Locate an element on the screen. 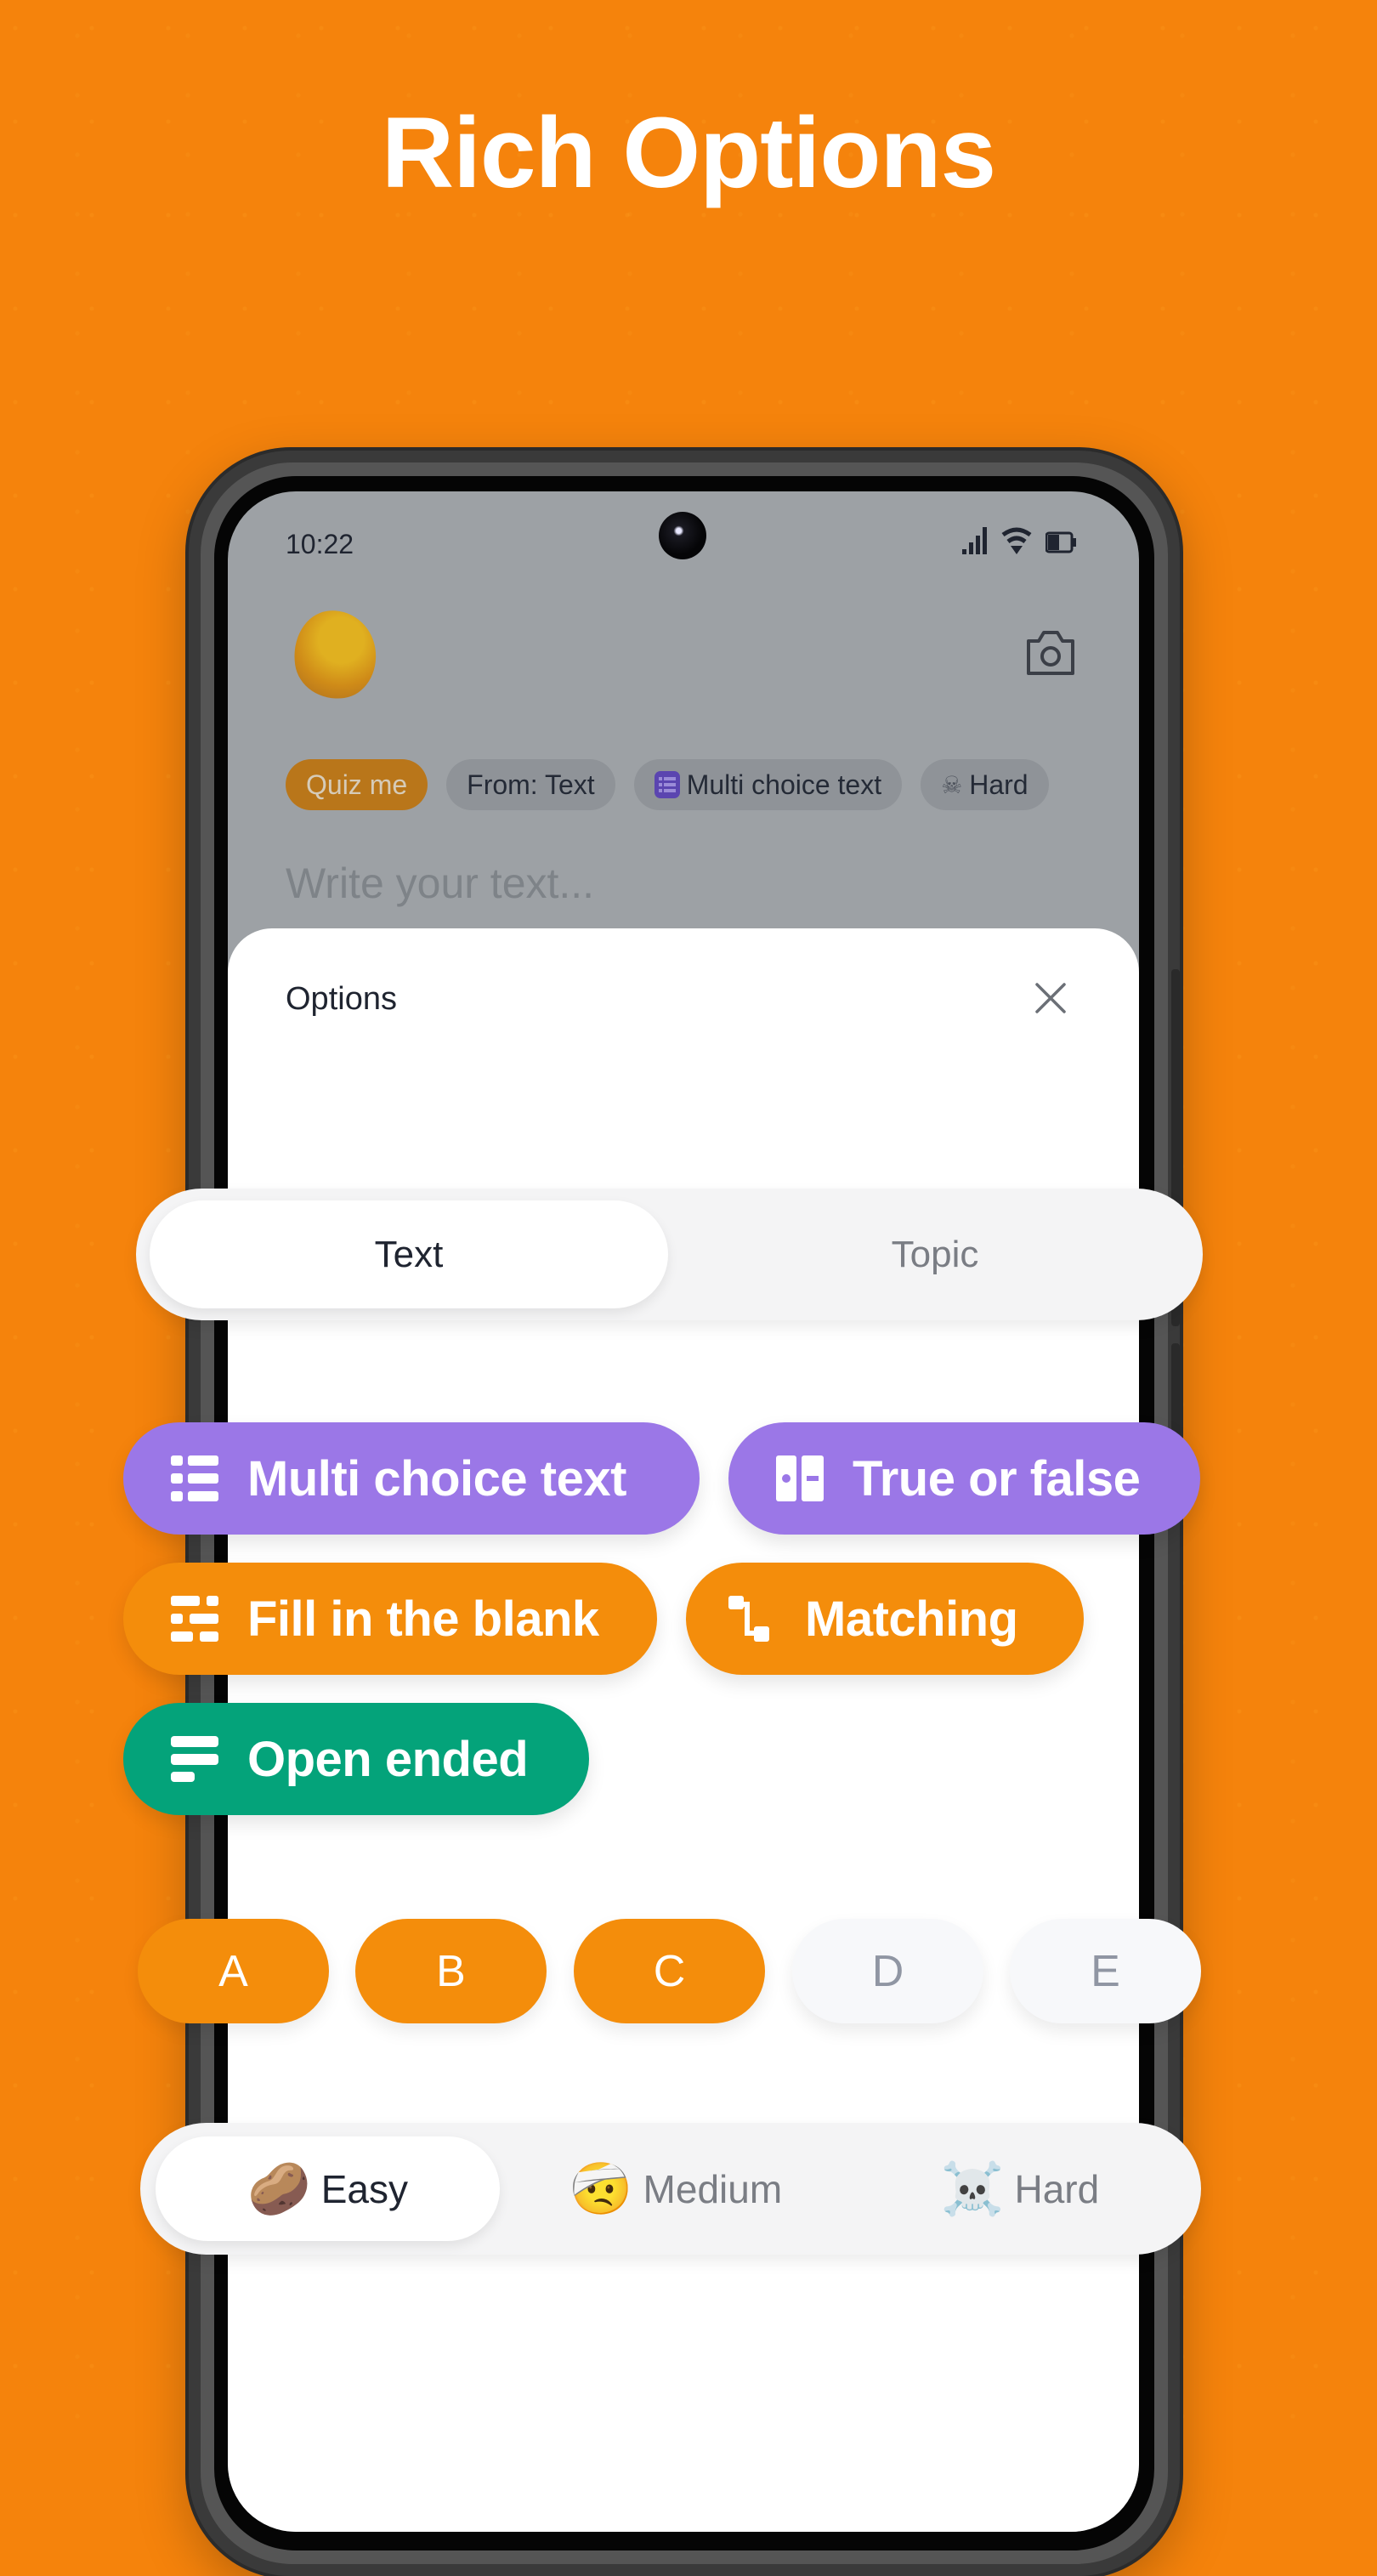 This screenshot has width=1377, height=2576. difficulty-label: Hard is located at coordinates (1057, 2188).